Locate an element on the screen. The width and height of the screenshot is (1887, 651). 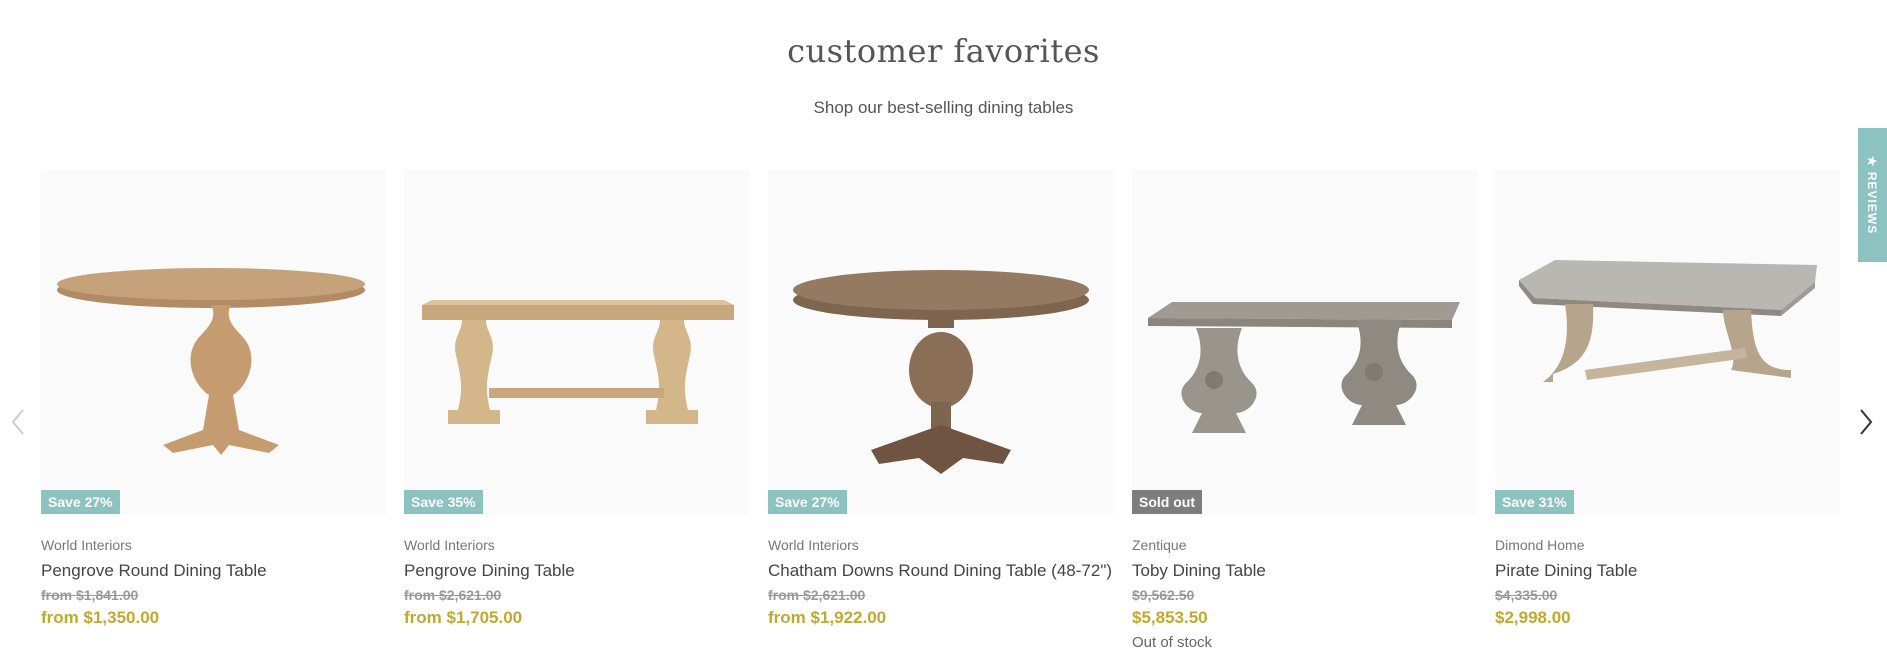
section-title: customer favorites is located at coordinates (943, 51).